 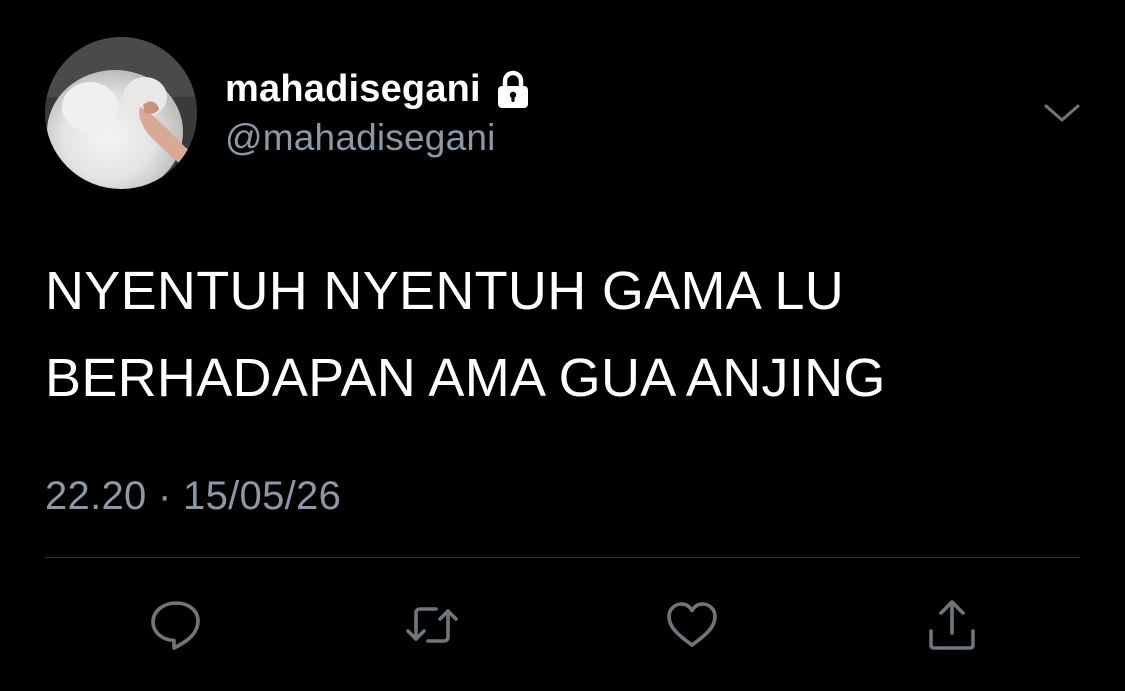 I want to click on tweet-timestamp: 22.20 · 15/05/26, so click(x=193, y=496).